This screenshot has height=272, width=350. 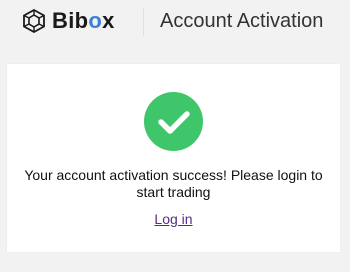 I want to click on login-link-wrapper: Log in, so click(x=173, y=219).